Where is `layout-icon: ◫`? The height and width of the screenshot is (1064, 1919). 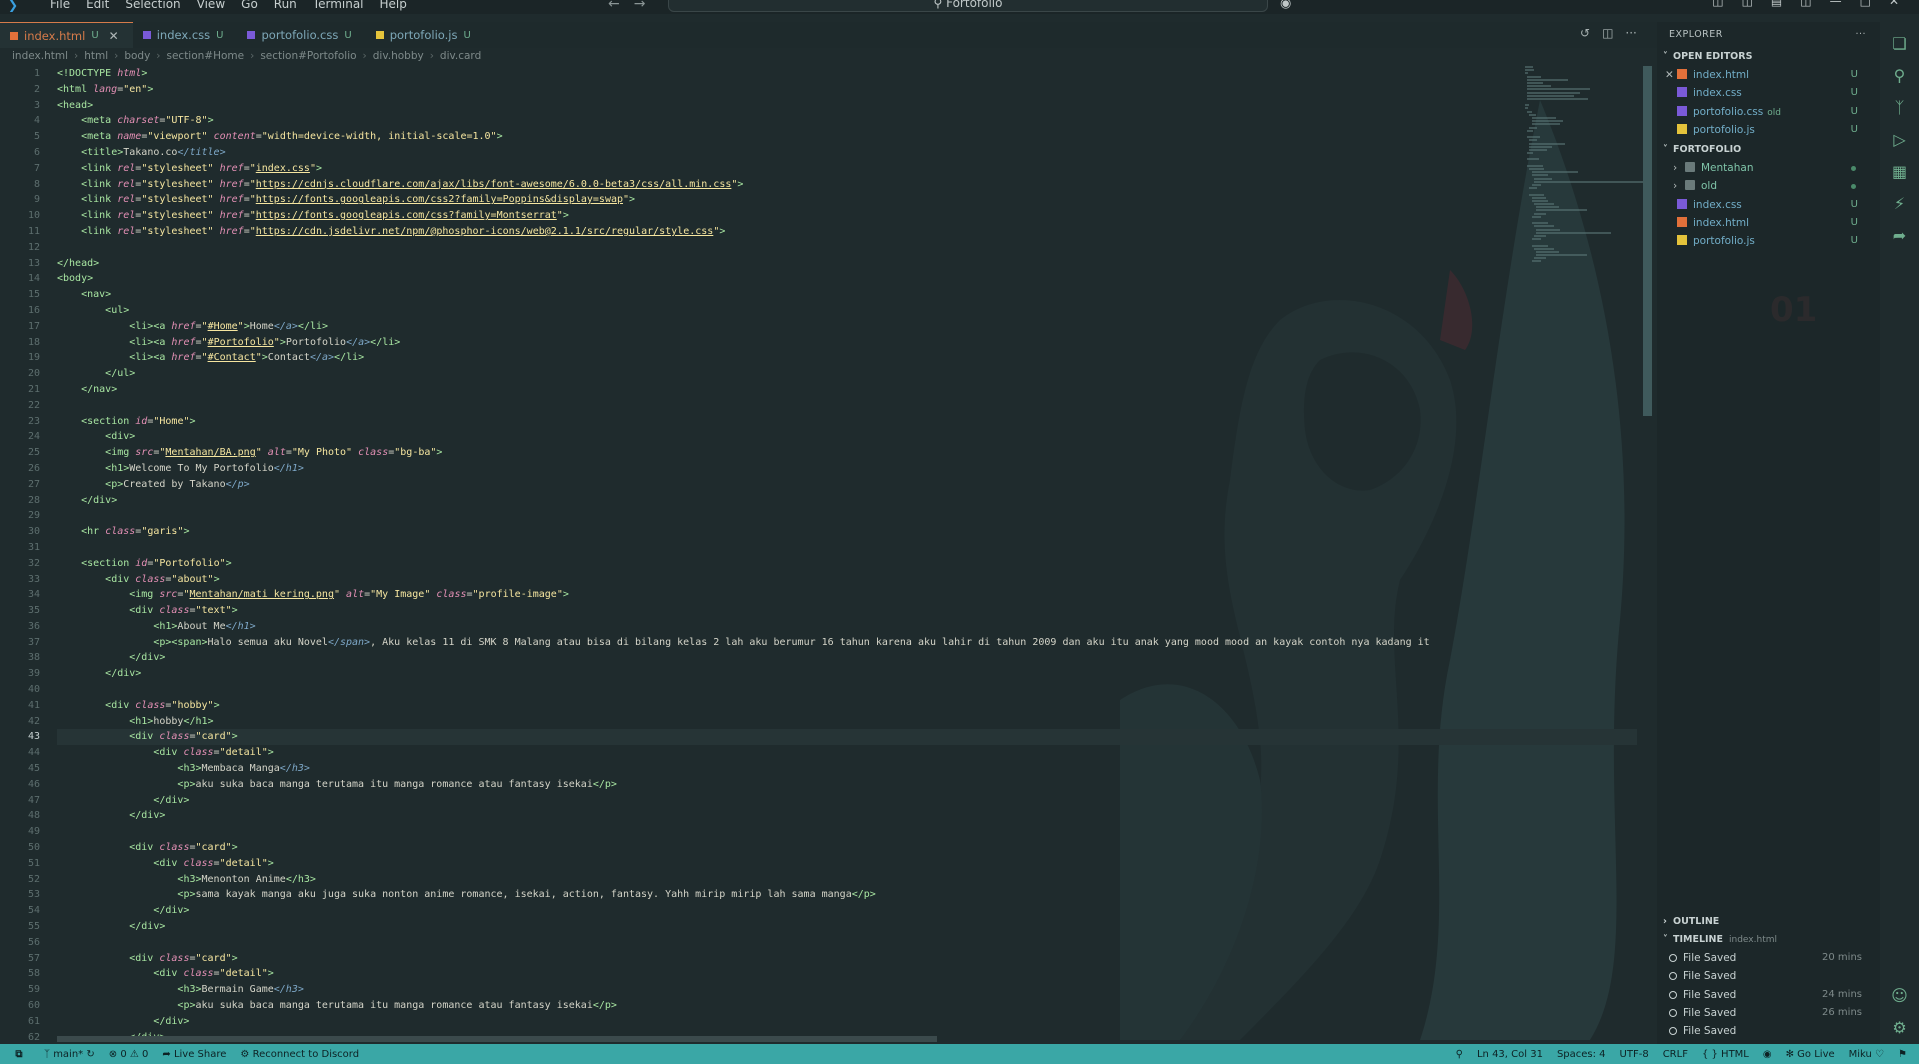
layout-icon: ◫ is located at coordinates (1717, 4).